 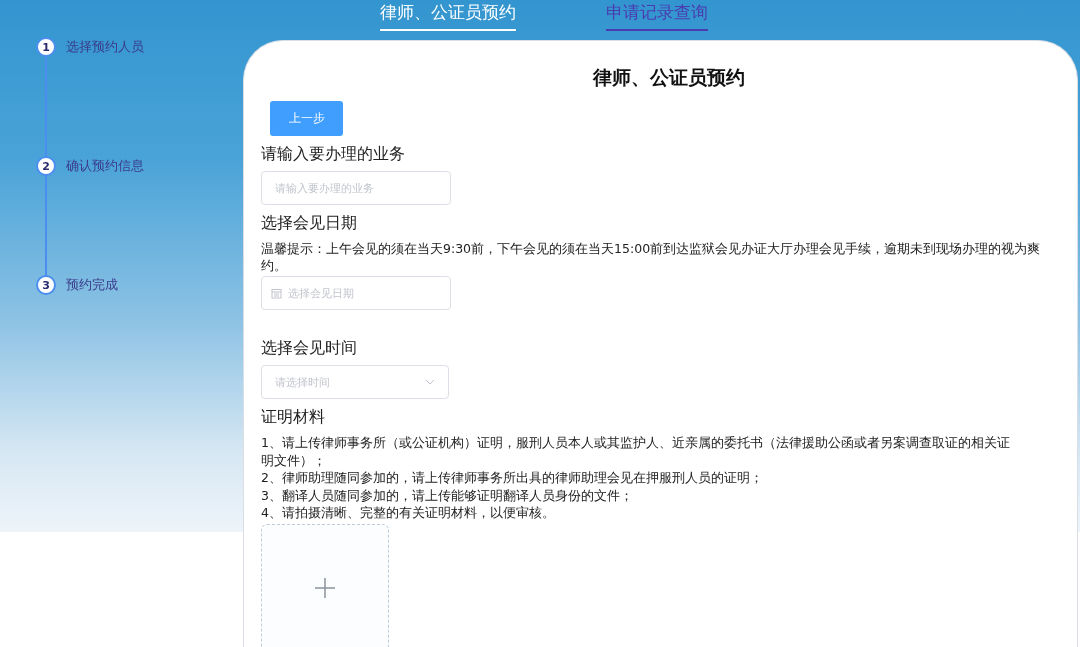 I want to click on calendar-icon, so click(x=276, y=293).